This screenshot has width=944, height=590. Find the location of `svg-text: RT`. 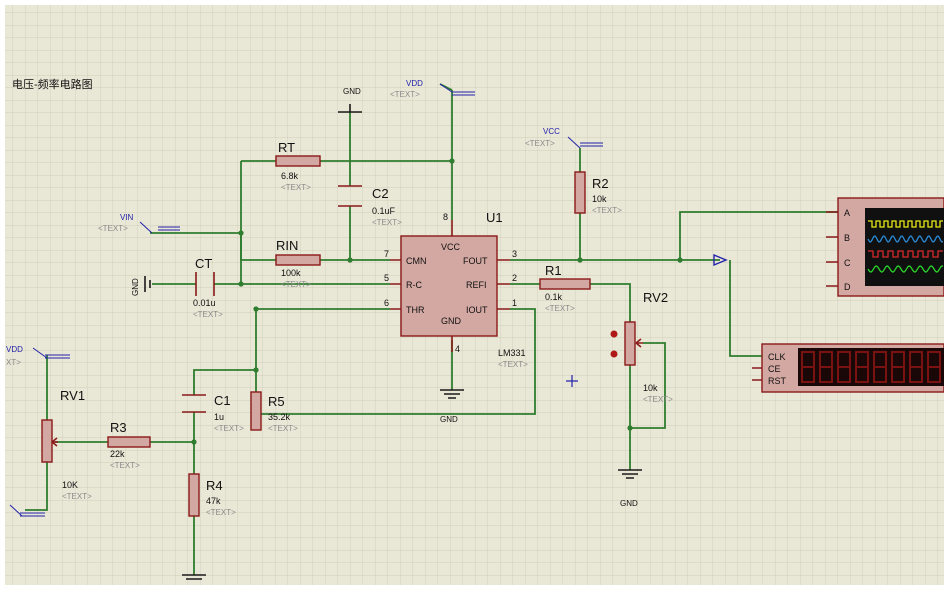

svg-text: RT is located at coordinates (286, 147).